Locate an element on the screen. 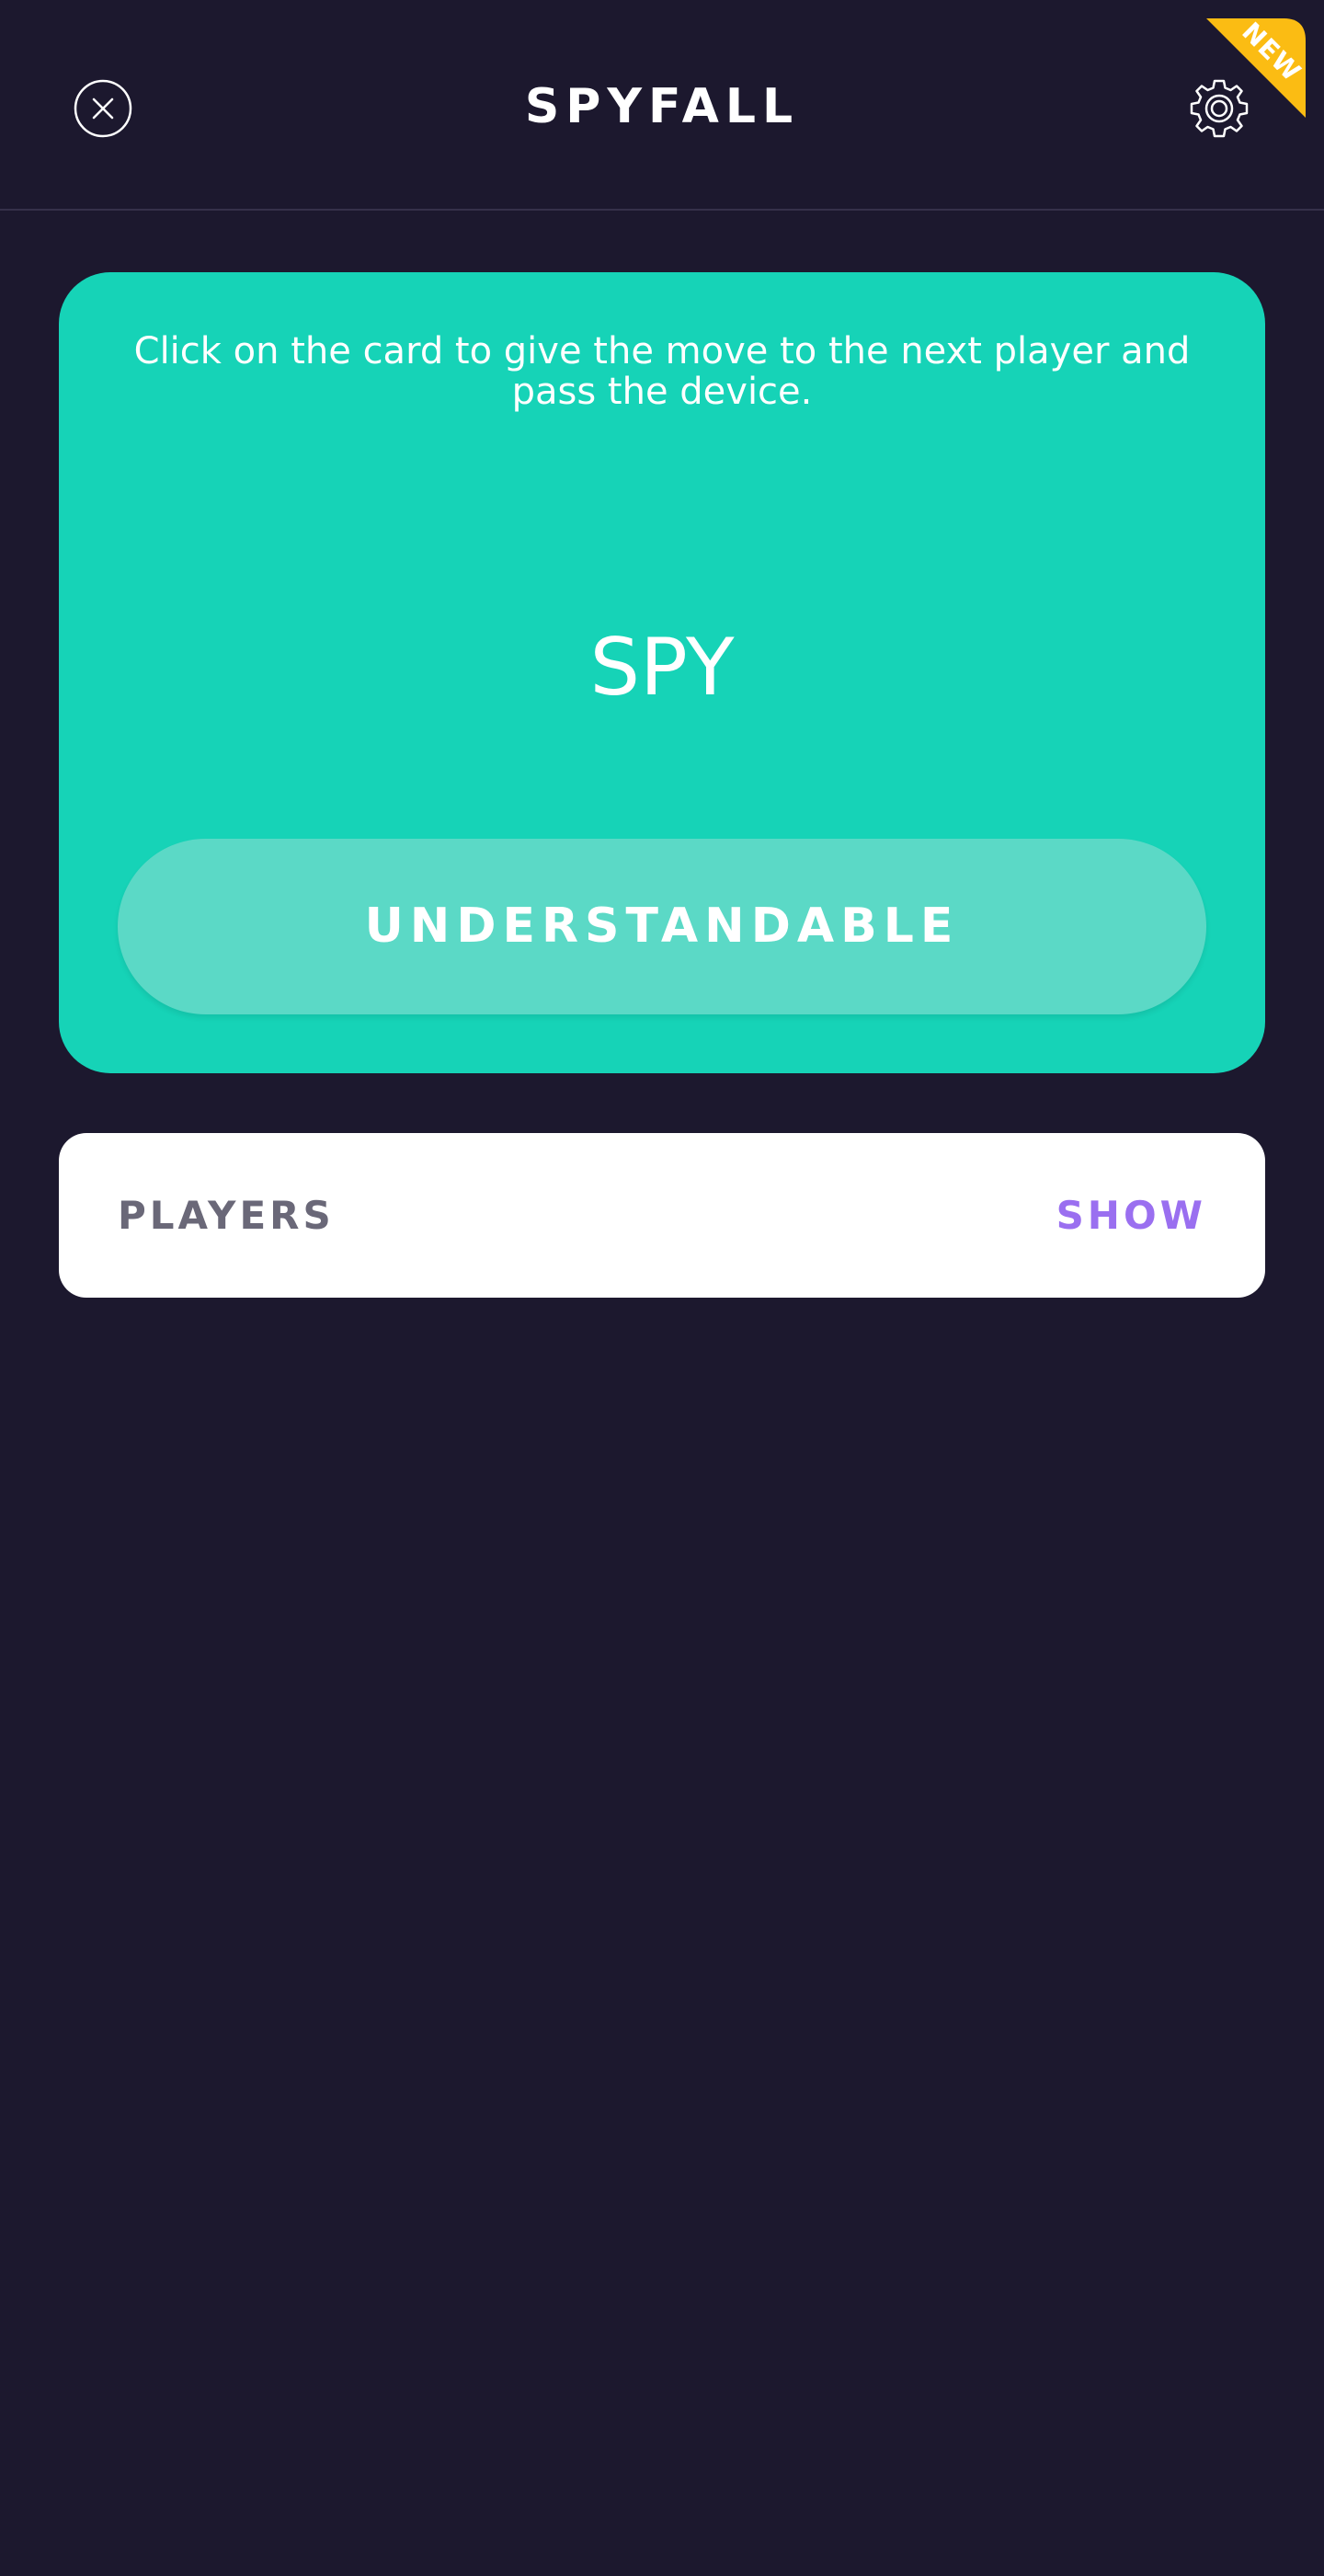 The width and height of the screenshot is (1324, 2576). settings-button is located at coordinates (1219, 108).